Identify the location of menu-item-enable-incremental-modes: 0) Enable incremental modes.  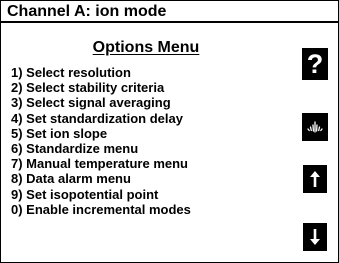
(101, 209).